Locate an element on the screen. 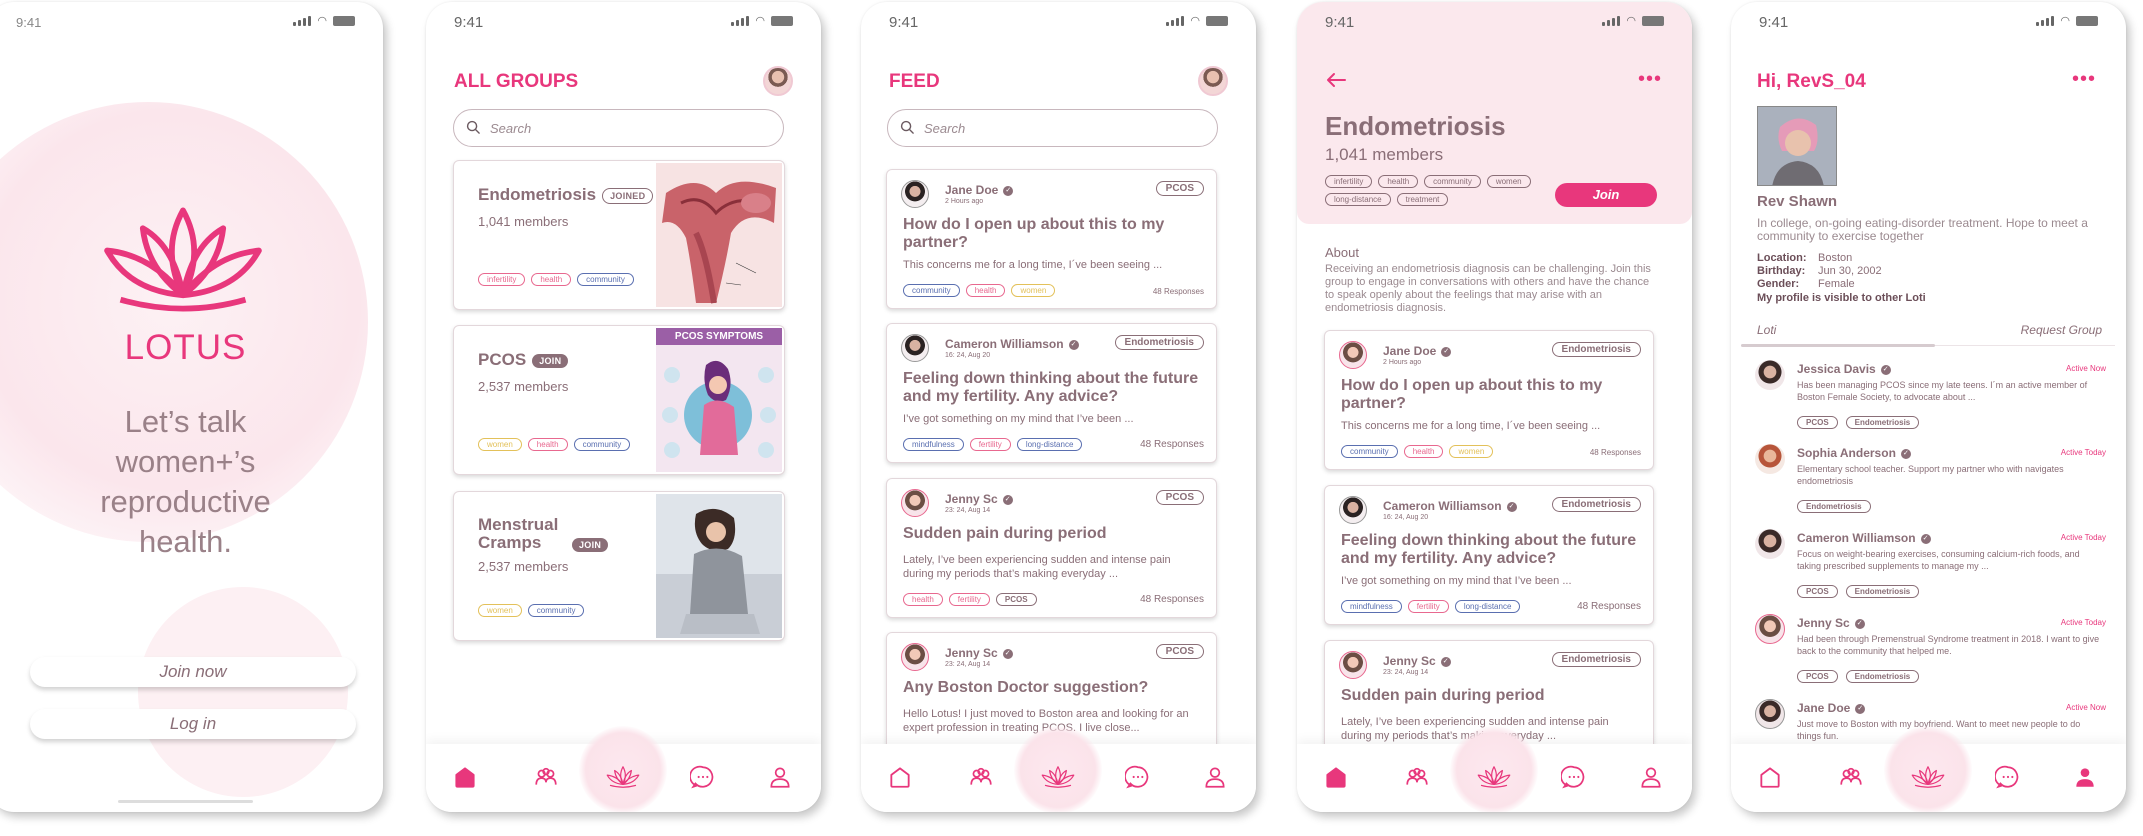 Image resolution: width=2143 pixels, height=836 pixels. join-button: Join is located at coordinates (1606, 195).